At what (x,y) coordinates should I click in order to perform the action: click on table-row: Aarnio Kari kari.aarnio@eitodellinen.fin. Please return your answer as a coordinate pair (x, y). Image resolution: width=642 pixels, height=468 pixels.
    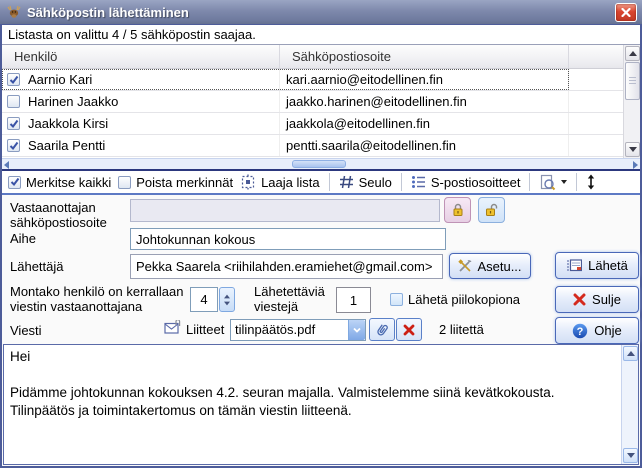
    Looking at the image, I should click on (321, 80).